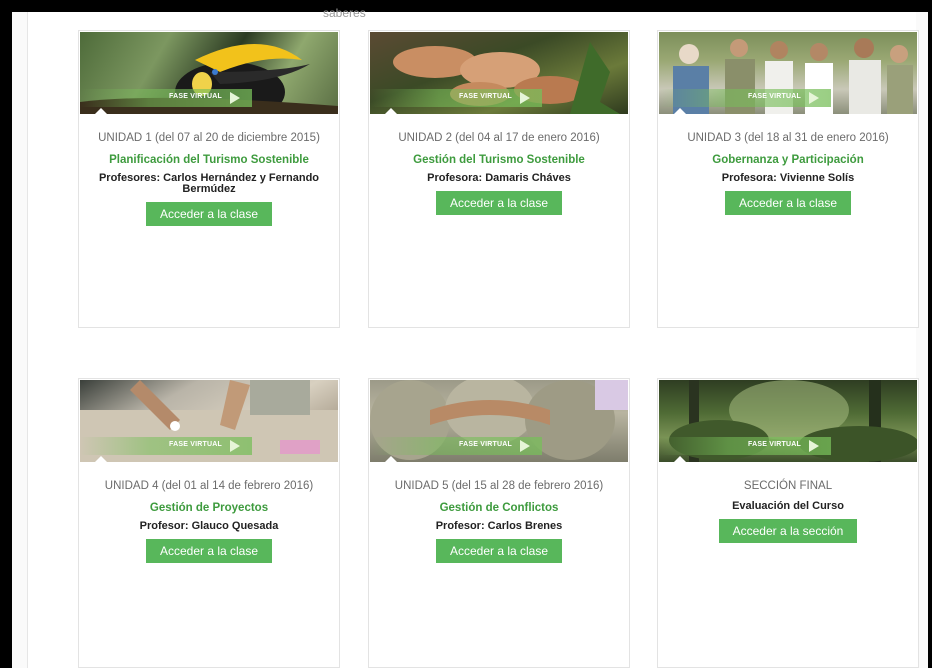 This screenshot has height=668, width=932. I want to click on course-title: Gestión del Turismo Sostenible, so click(499, 160).